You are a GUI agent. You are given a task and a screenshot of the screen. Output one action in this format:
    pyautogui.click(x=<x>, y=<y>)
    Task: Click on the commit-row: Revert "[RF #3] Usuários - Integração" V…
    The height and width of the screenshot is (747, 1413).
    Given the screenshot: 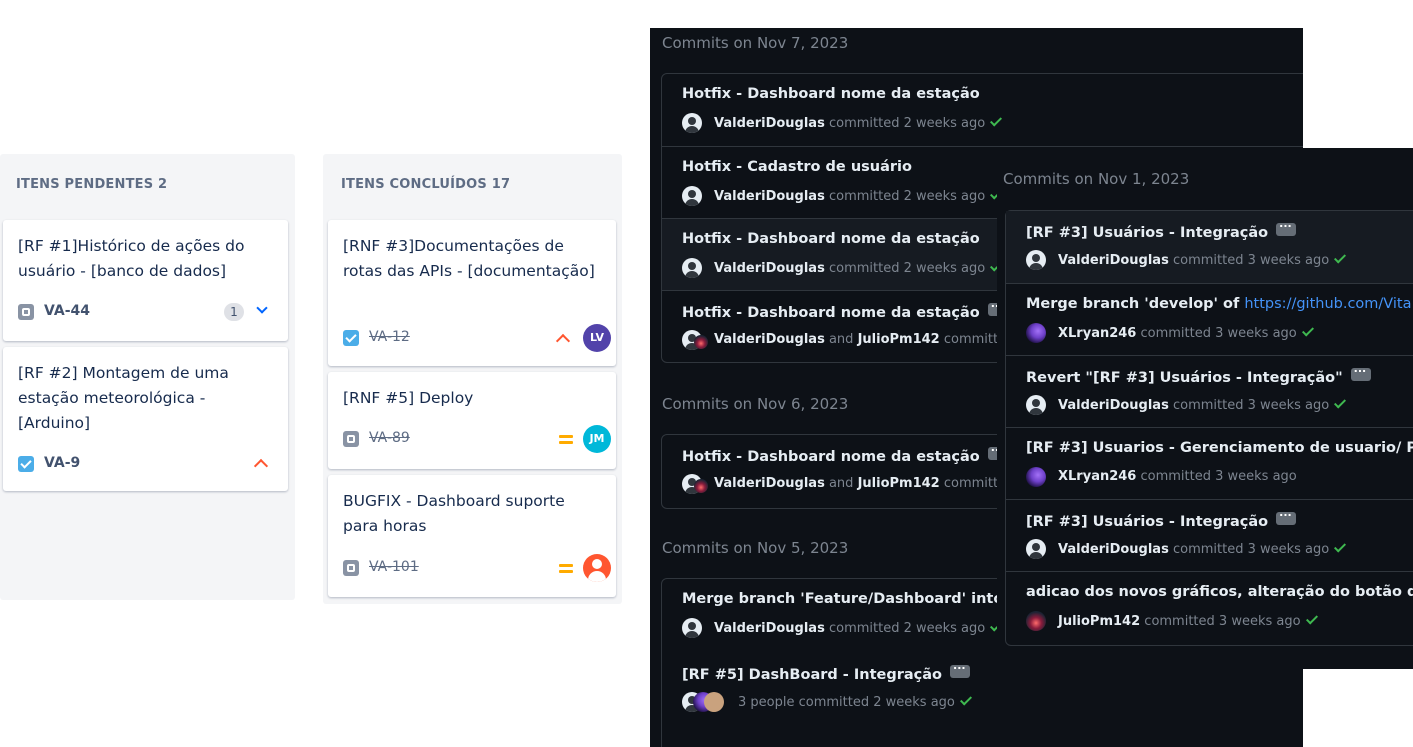 What is the action you would take?
    pyautogui.click(x=1209, y=391)
    